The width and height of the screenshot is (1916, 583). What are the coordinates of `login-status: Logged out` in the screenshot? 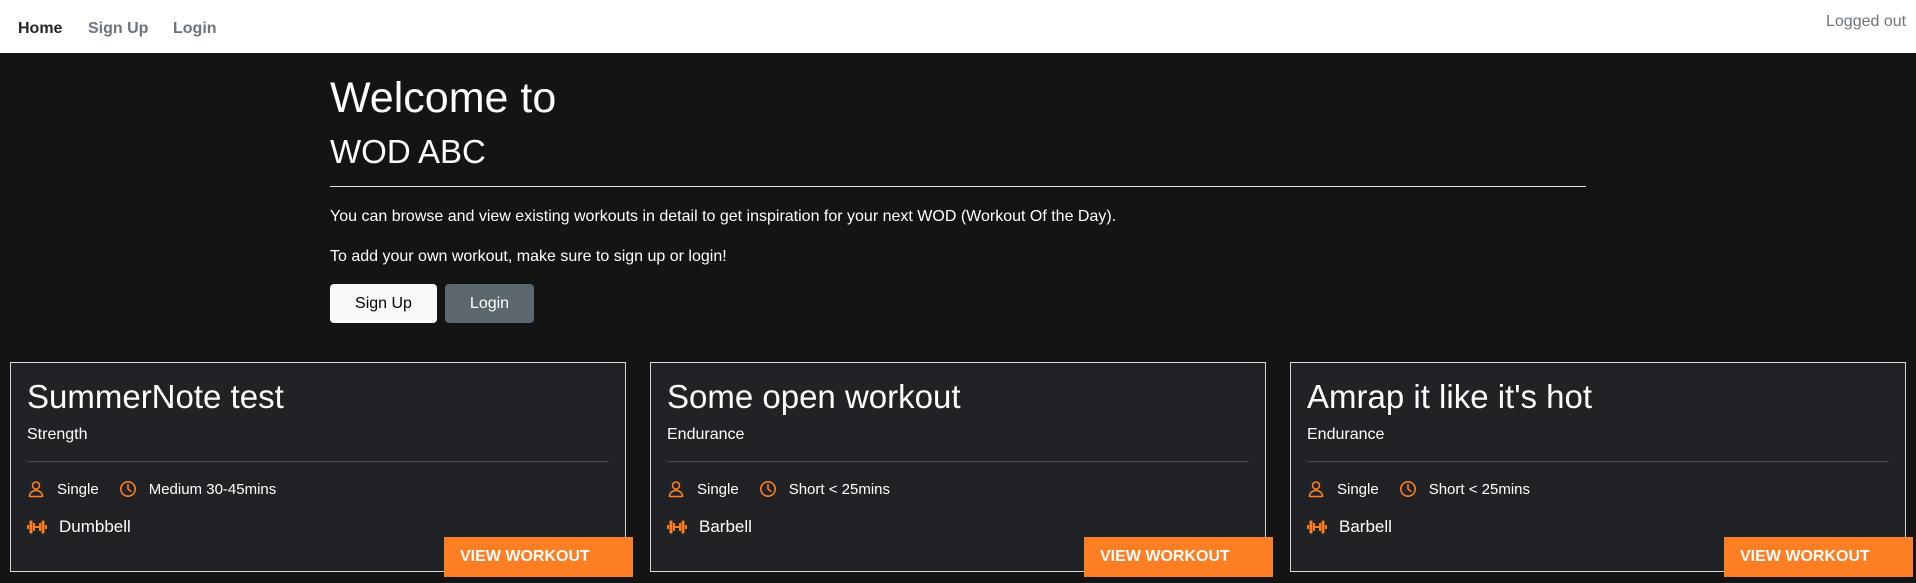 It's located at (1866, 21).